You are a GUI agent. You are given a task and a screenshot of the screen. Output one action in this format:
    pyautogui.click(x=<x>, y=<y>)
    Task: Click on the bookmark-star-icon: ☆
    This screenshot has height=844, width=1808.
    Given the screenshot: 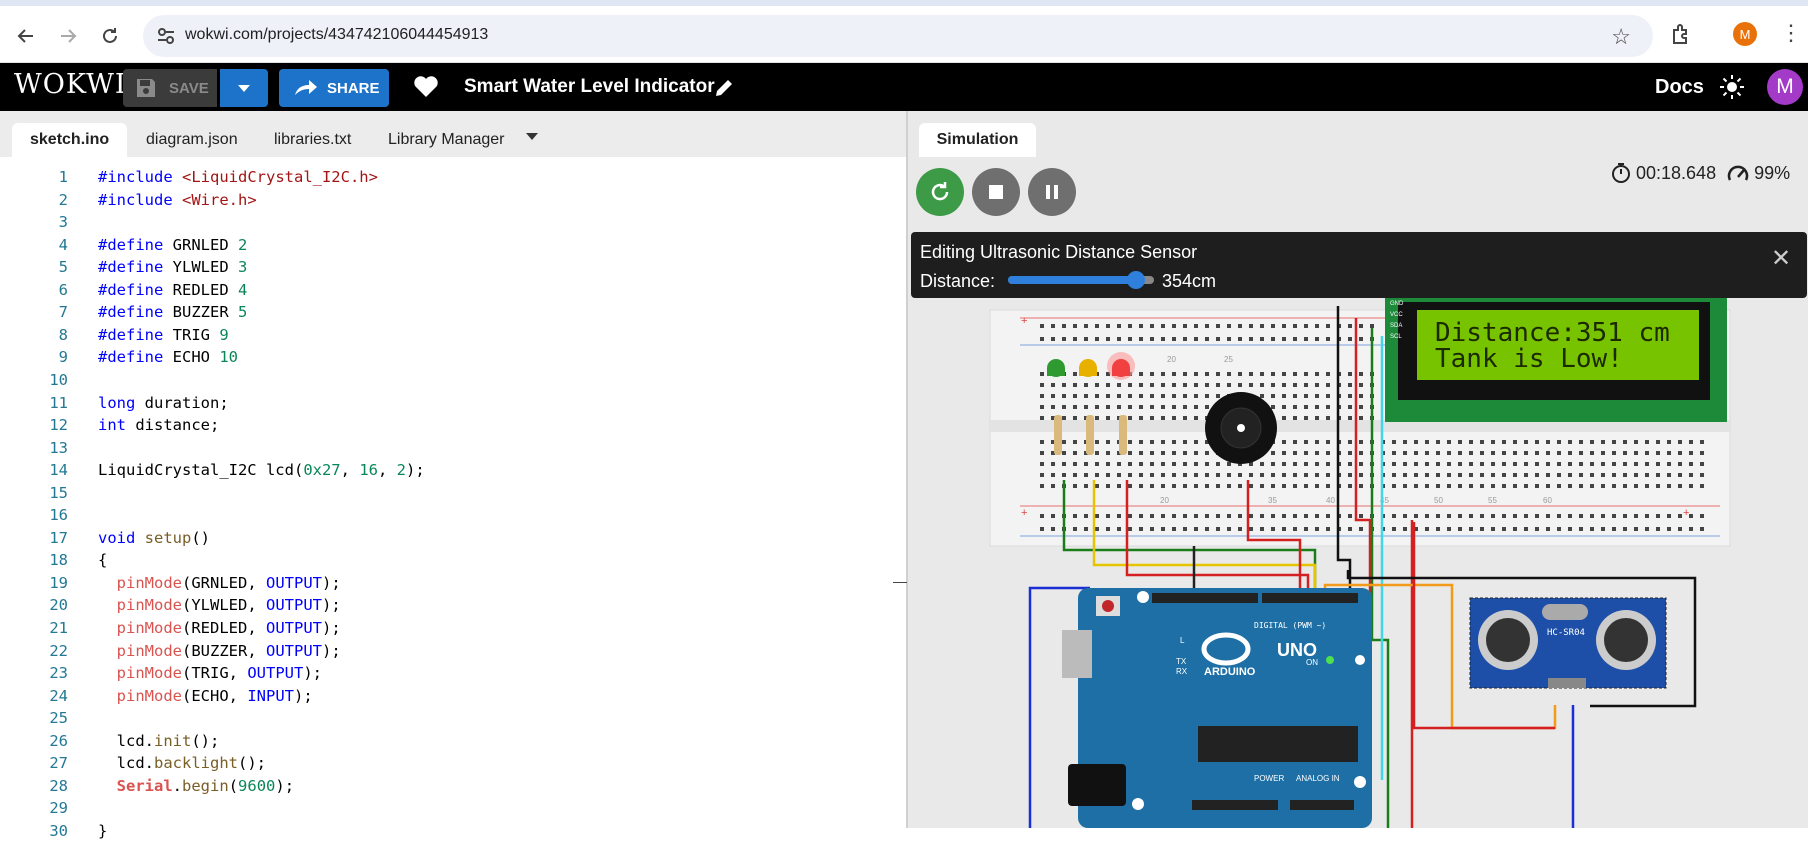 What is the action you would take?
    pyautogui.click(x=1621, y=37)
    